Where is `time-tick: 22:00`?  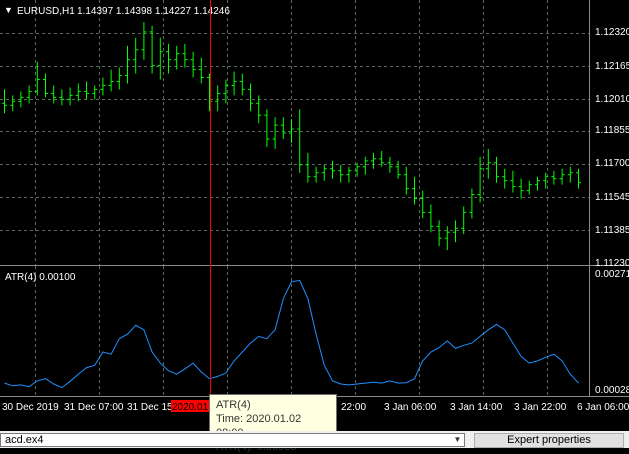 time-tick: 22:00 is located at coordinates (353, 407).